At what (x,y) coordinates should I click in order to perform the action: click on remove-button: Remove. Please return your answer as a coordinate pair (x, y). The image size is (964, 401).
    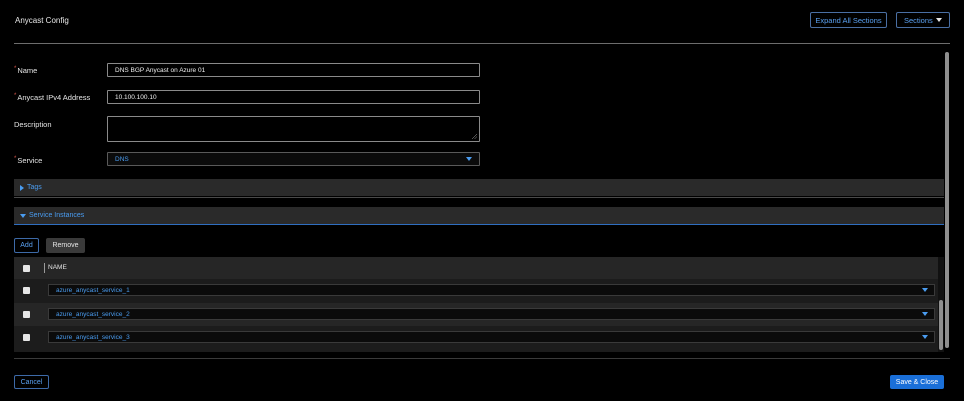
    Looking at the image, I should click on (65, 245).